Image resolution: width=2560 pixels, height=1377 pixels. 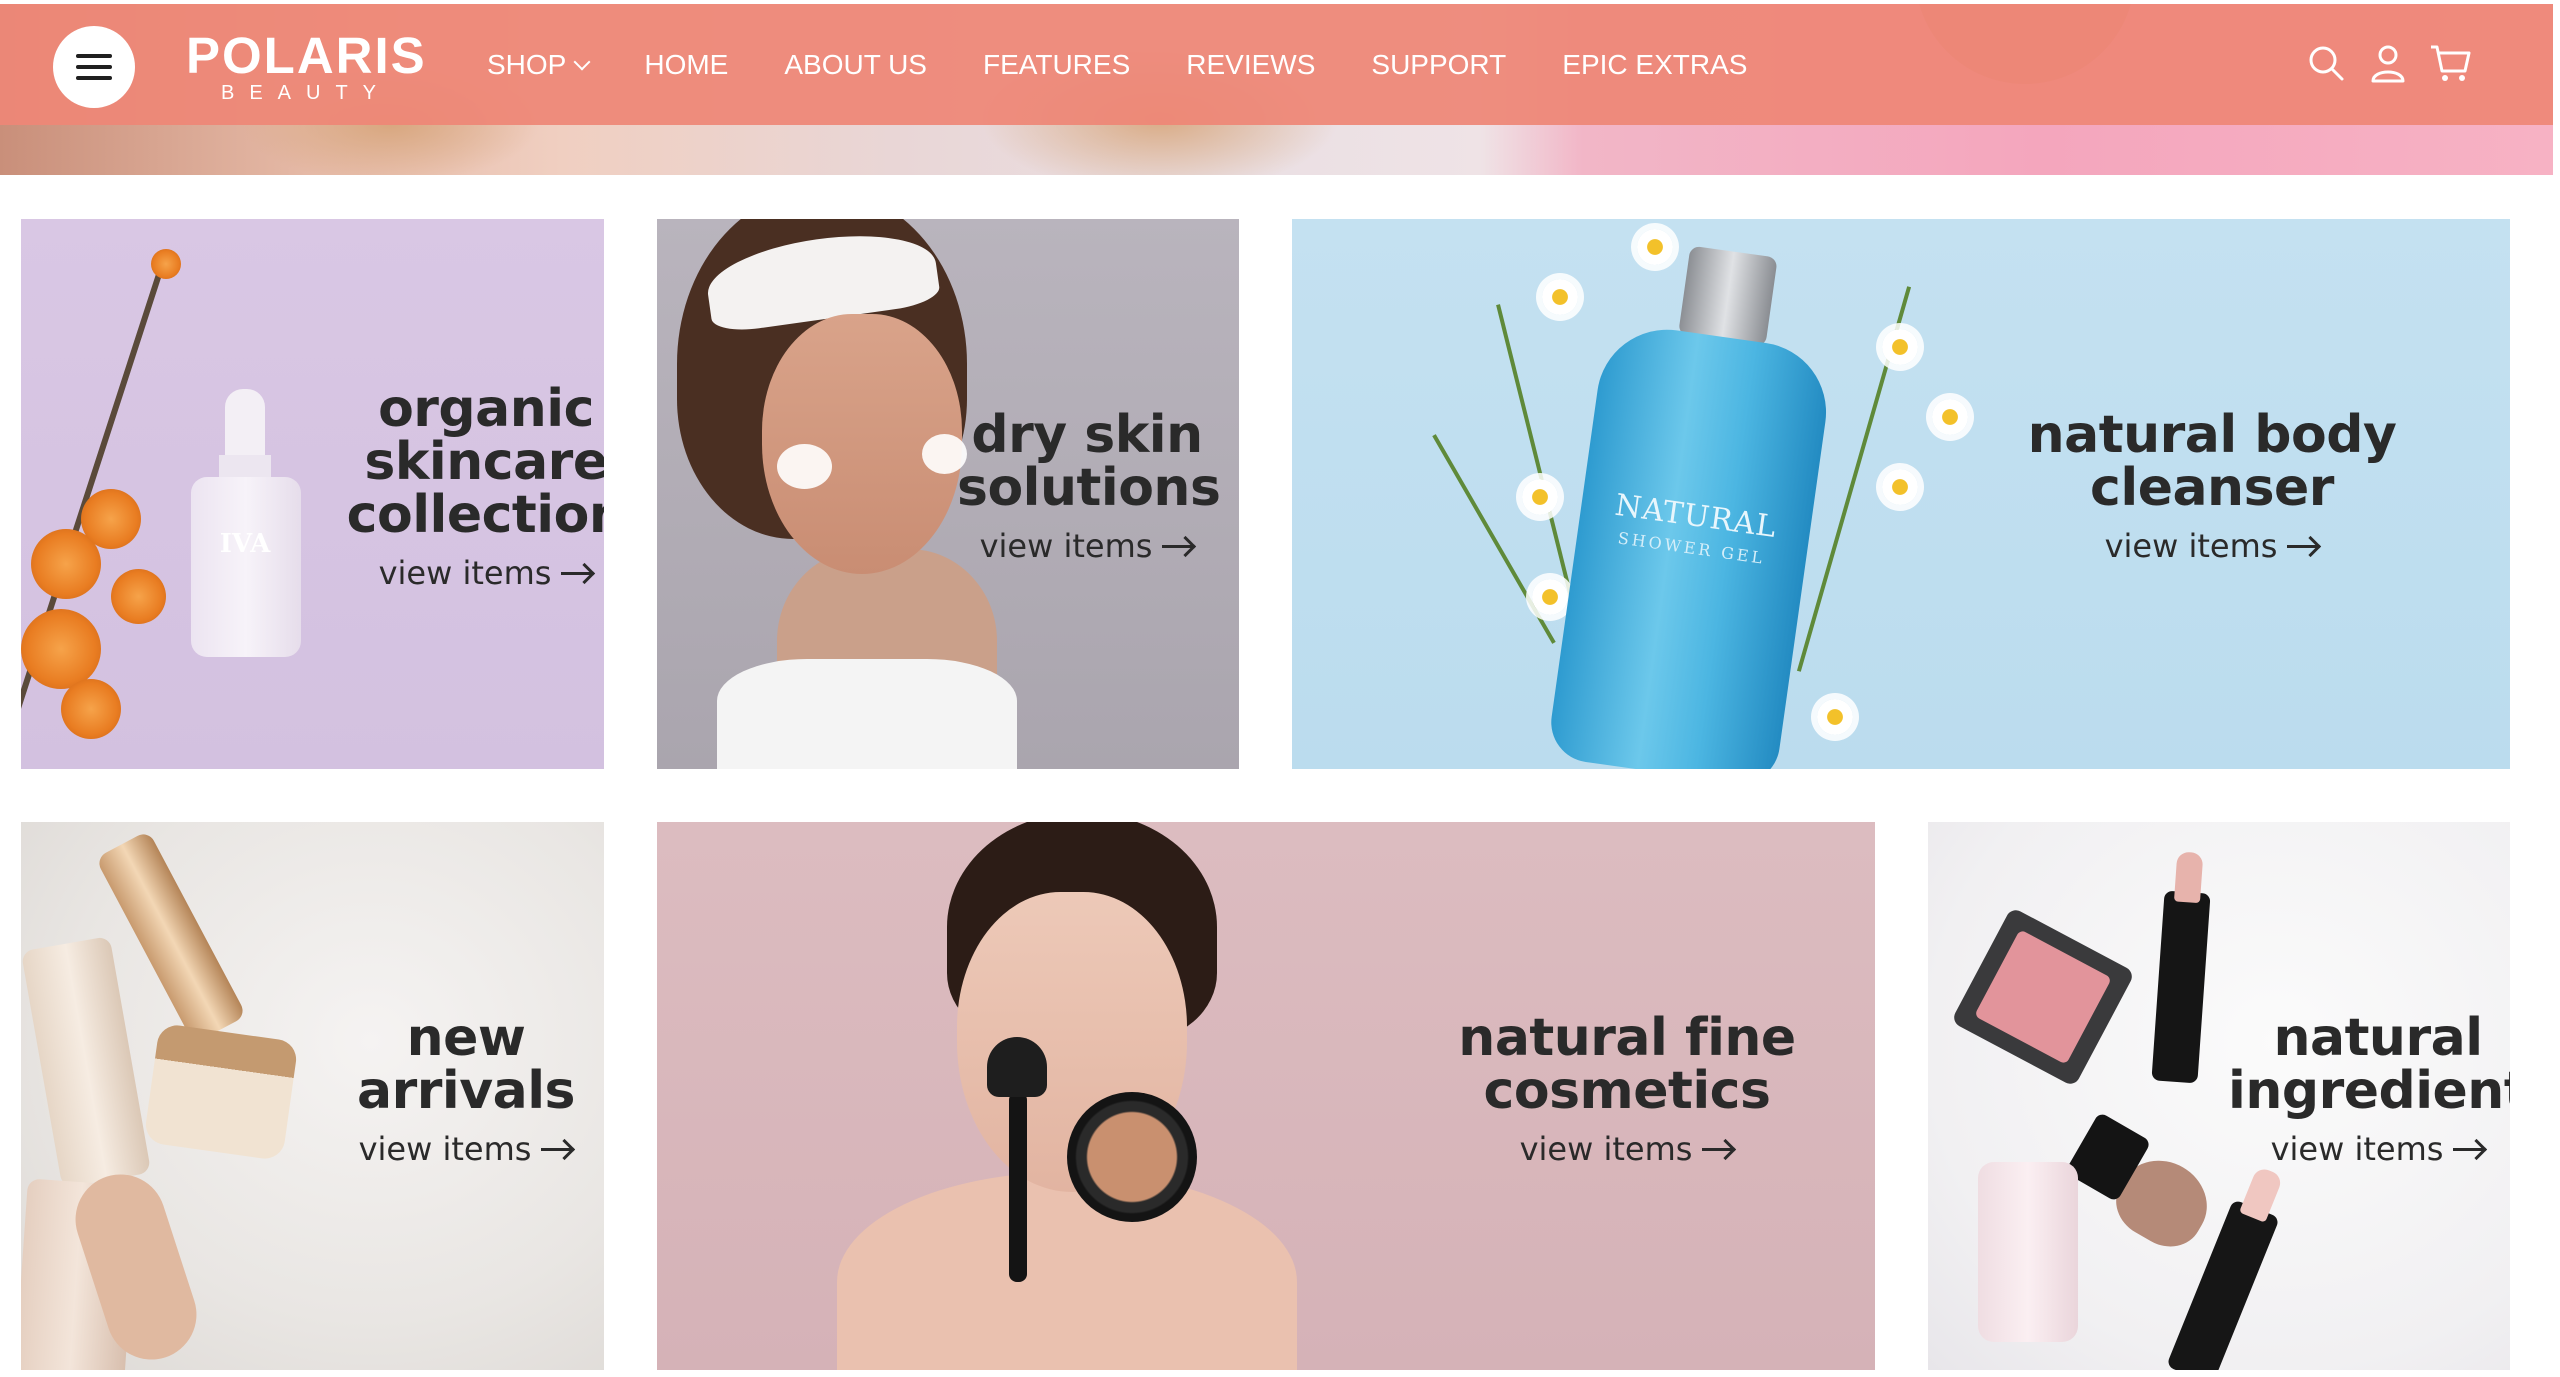 What do you see at coordinates (2369, 1091) in the screenshot?
I see `tile-title-line: ingredient` at bounding box center [2369, 1091].